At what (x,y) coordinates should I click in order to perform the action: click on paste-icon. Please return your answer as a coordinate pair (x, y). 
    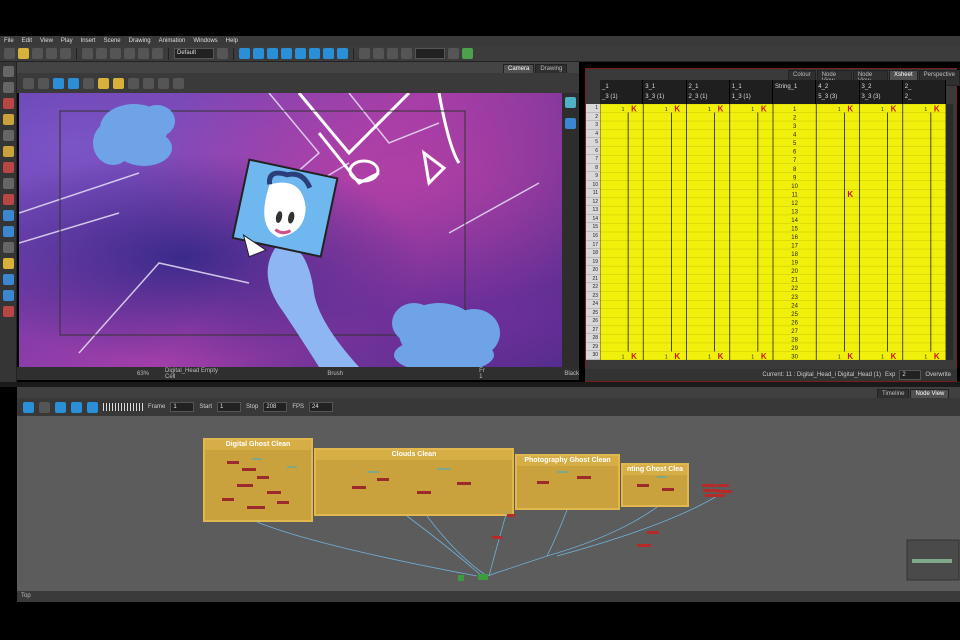
    Looking at the image, I should click on (143, 53).